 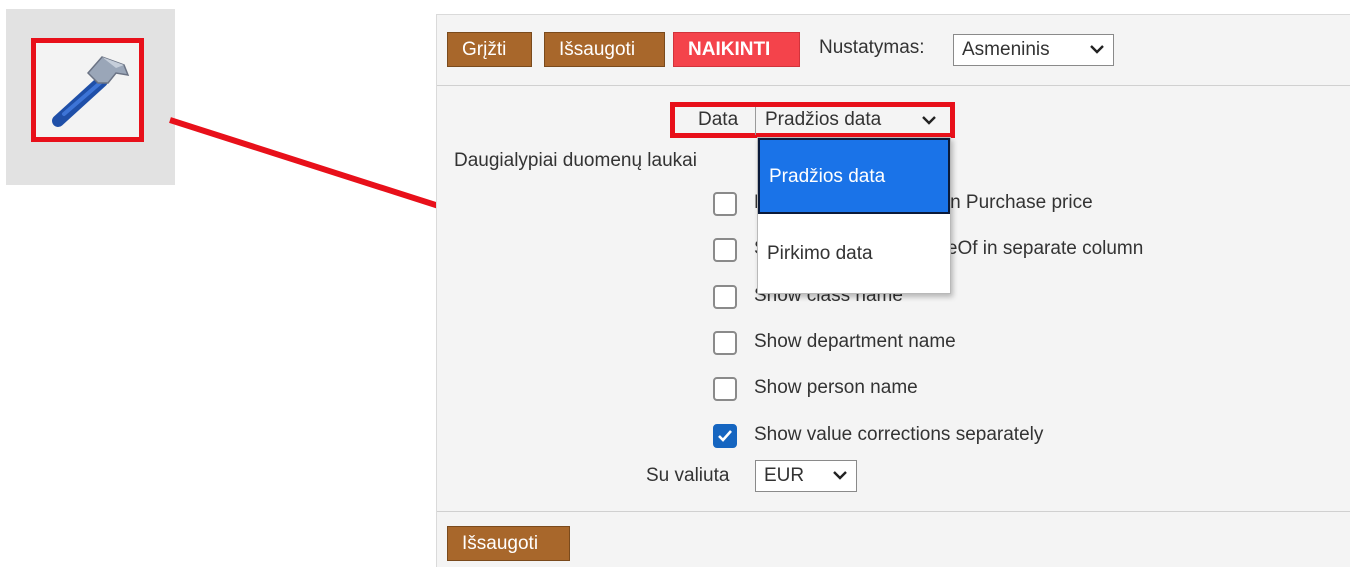 What do you see at coordinates (854, 176) in the screenshot?
I see `dropdown-option-start-date: Pradžios data` at bounding box center [854, 176].